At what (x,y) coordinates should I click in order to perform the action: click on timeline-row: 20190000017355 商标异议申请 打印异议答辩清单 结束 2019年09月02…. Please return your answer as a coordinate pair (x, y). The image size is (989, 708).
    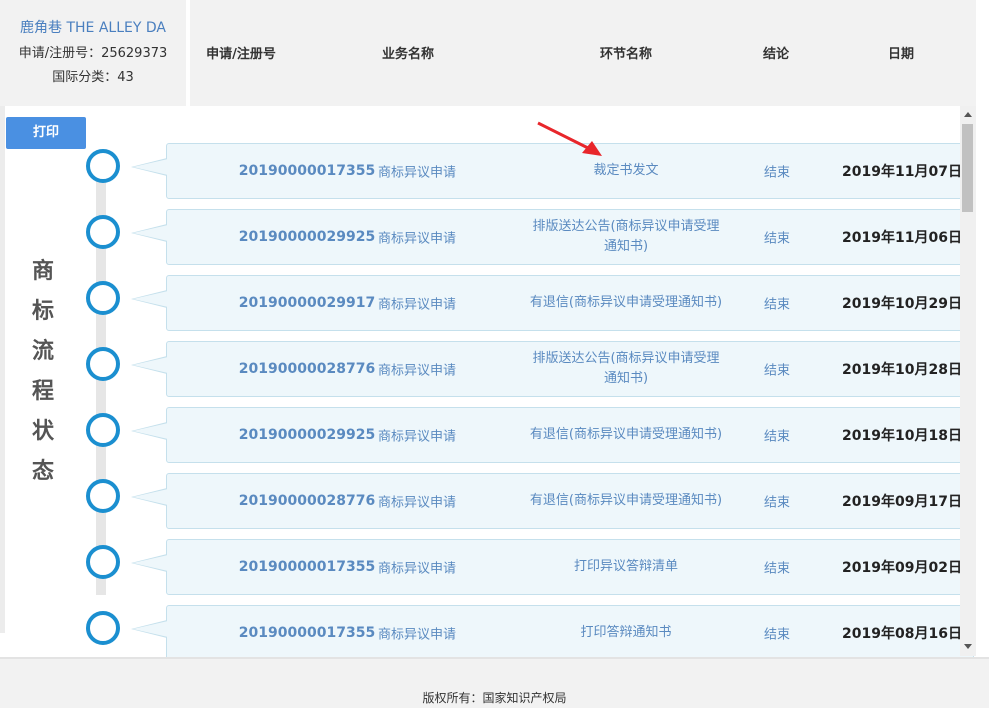
    Looking at the image, I should click on (552, 567).